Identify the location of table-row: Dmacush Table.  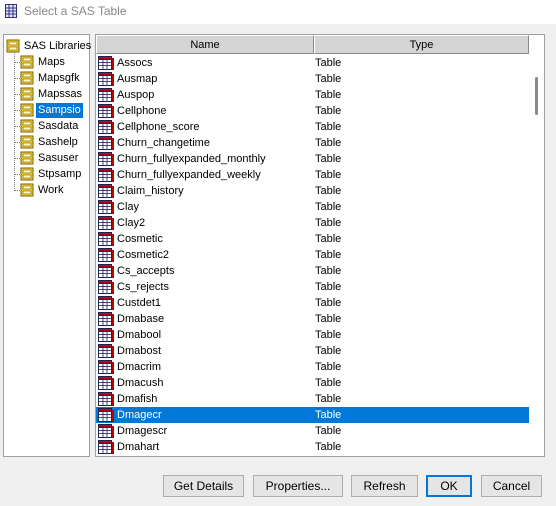
(312, 383).